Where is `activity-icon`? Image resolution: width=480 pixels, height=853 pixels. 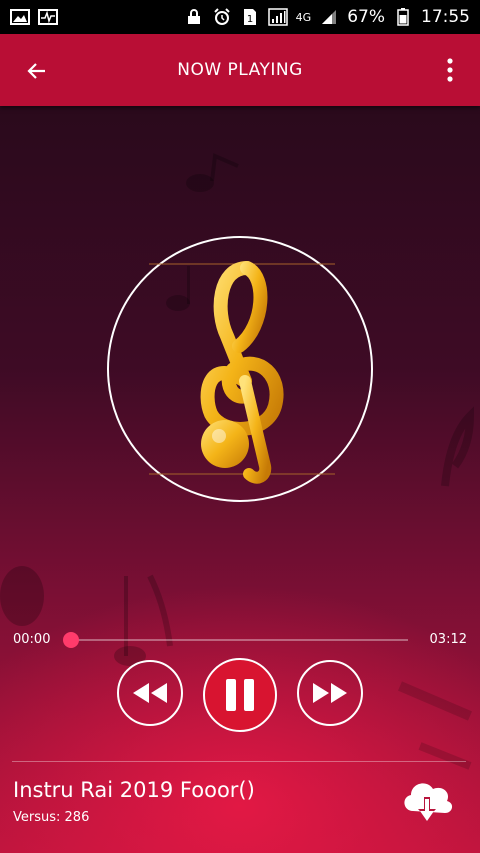 activity-icon is located at coordinates (48, 17).